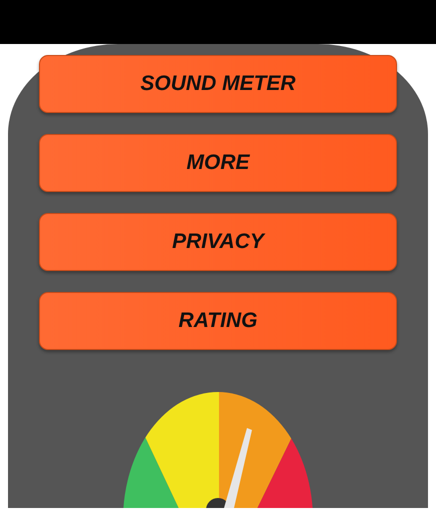 The height and width of the screenshot is (512, 436). I want to click on menu-button: SOUND METER, so click(218, 84).